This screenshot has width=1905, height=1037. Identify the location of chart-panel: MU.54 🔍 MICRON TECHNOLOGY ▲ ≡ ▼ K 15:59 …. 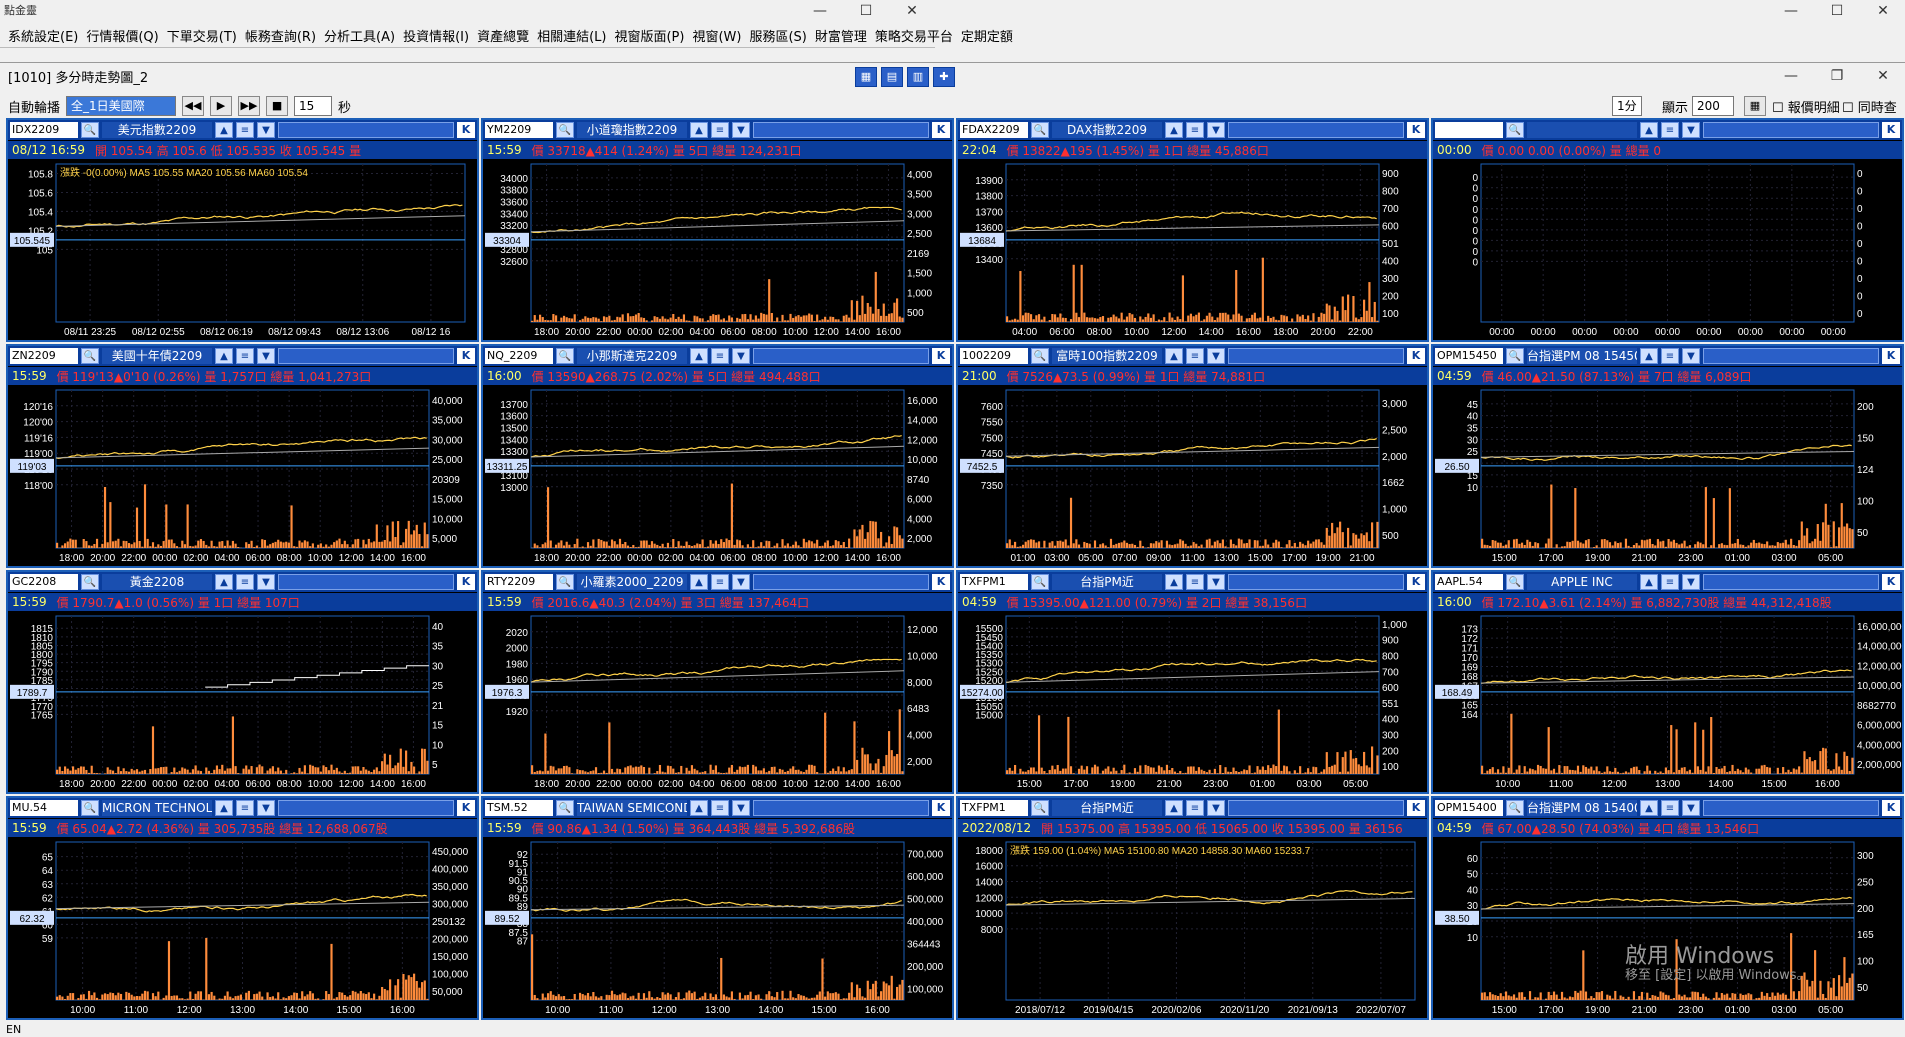
(242, 908).